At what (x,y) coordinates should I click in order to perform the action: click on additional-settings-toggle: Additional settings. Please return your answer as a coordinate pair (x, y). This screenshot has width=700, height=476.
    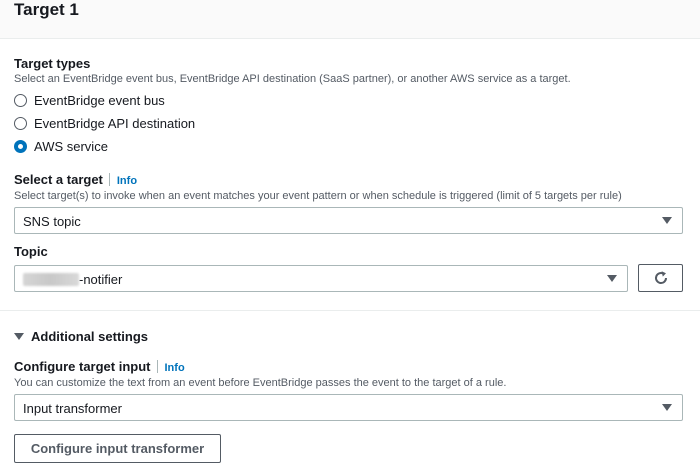
    Looking at the image, I should click on (81, 336).